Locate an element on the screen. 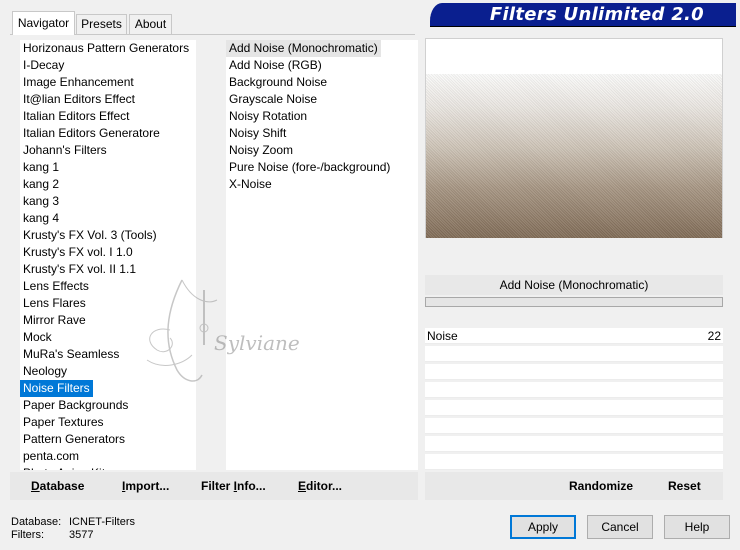  help-button: Help is located at coordinates (697, 527).